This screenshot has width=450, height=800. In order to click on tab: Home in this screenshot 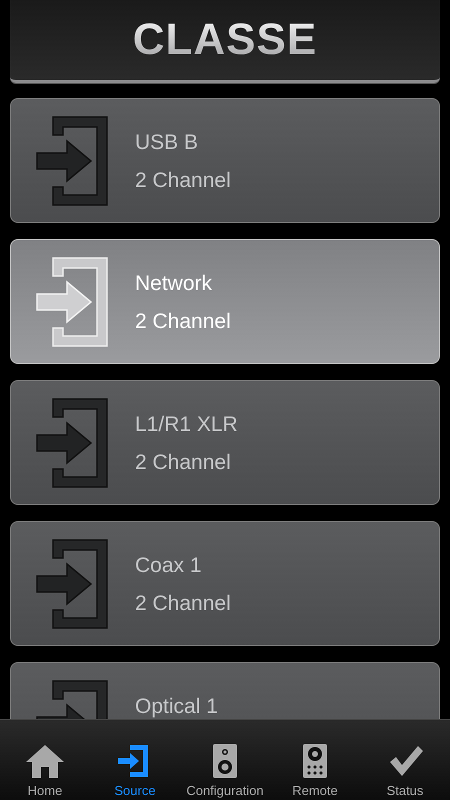, I will do `click(45, 760)`.